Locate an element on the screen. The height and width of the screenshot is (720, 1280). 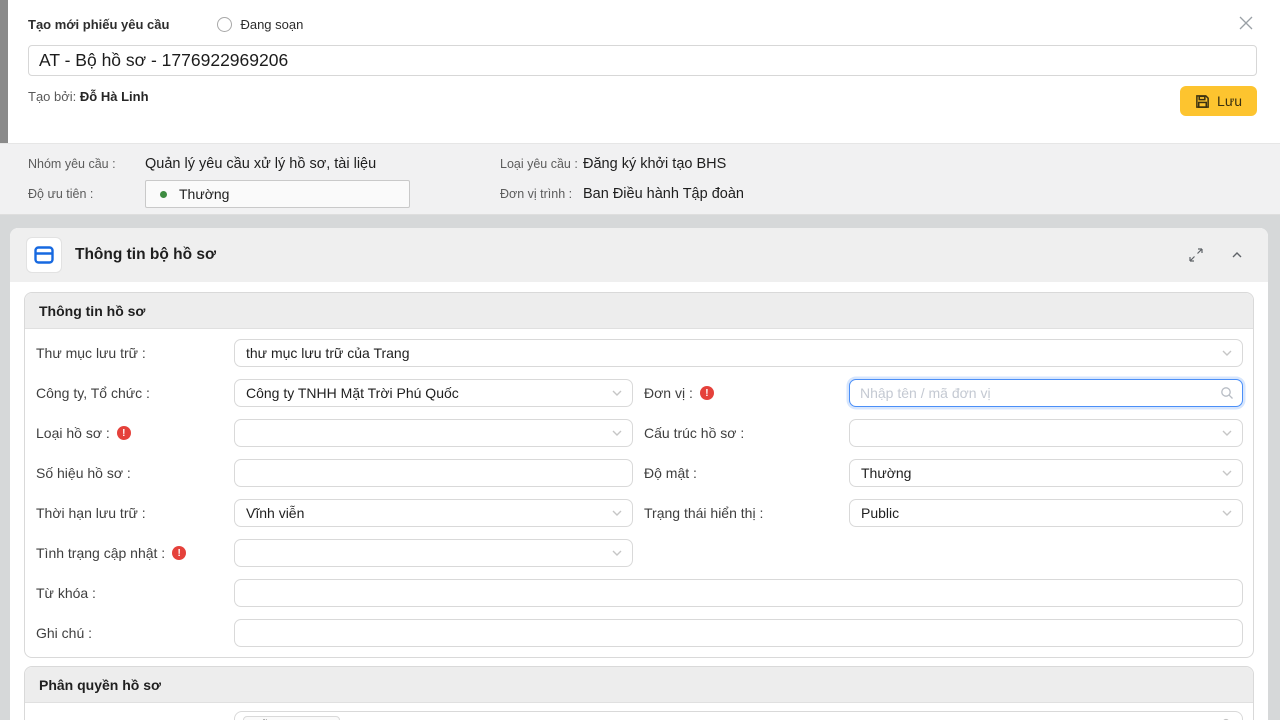
form-row-owner: Quyền owner : Đỗ Hà Linh × is located at coordinates (639, 715).